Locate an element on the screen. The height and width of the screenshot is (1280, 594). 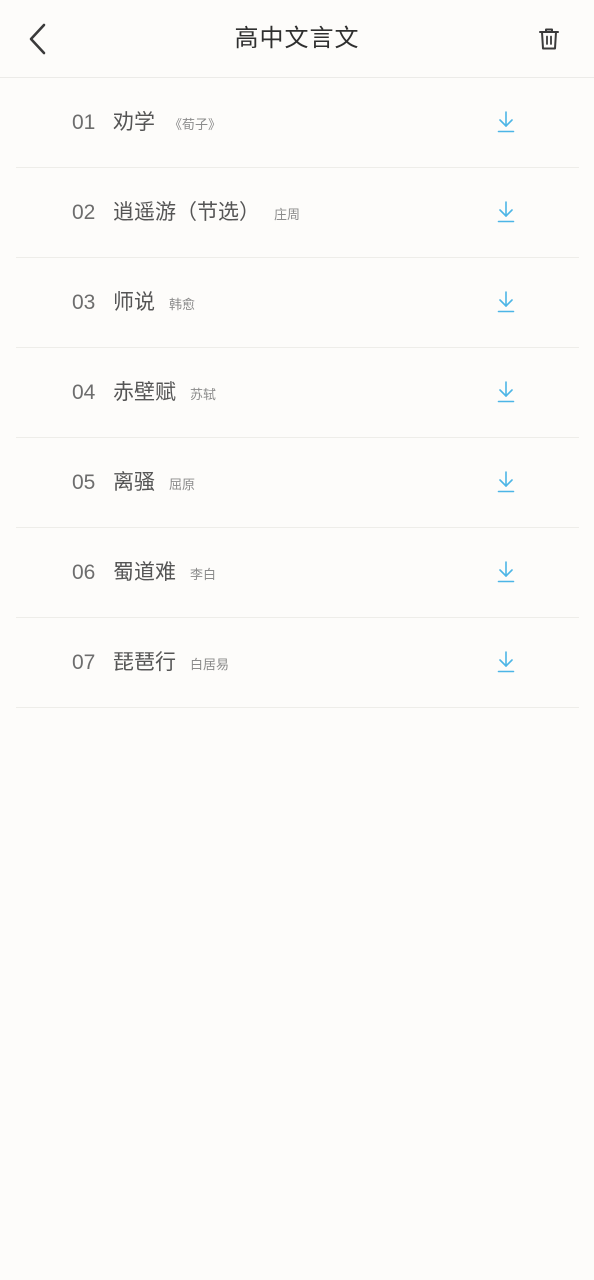
item-author: 庄周 is located at coordinates (287, 215).